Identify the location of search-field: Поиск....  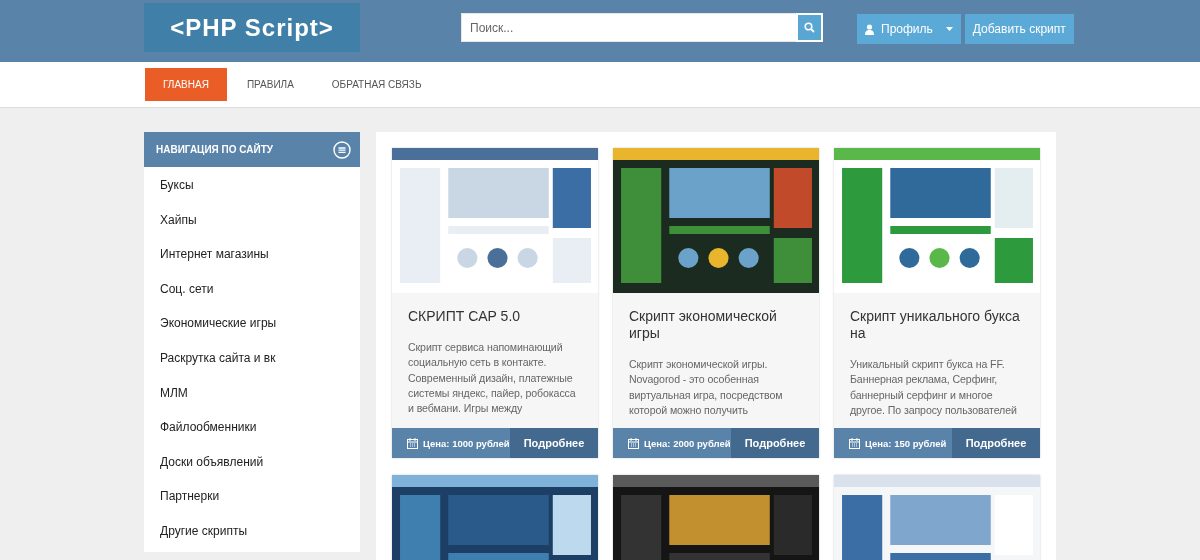
(628, 27).